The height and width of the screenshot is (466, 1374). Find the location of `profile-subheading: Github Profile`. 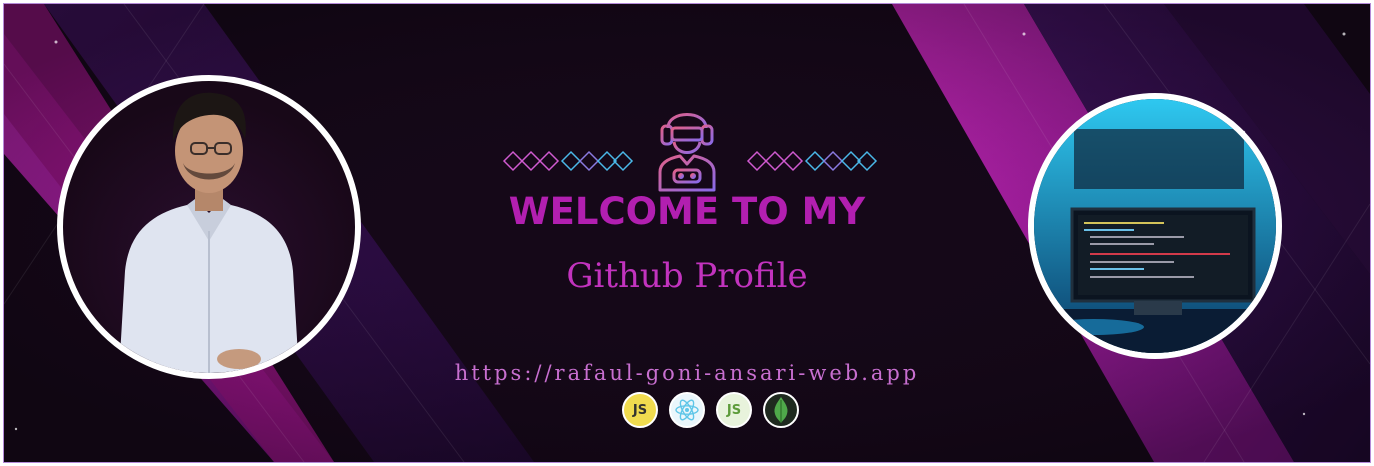

profile-subheading: Github Profile is located at coordinates (687, 276).